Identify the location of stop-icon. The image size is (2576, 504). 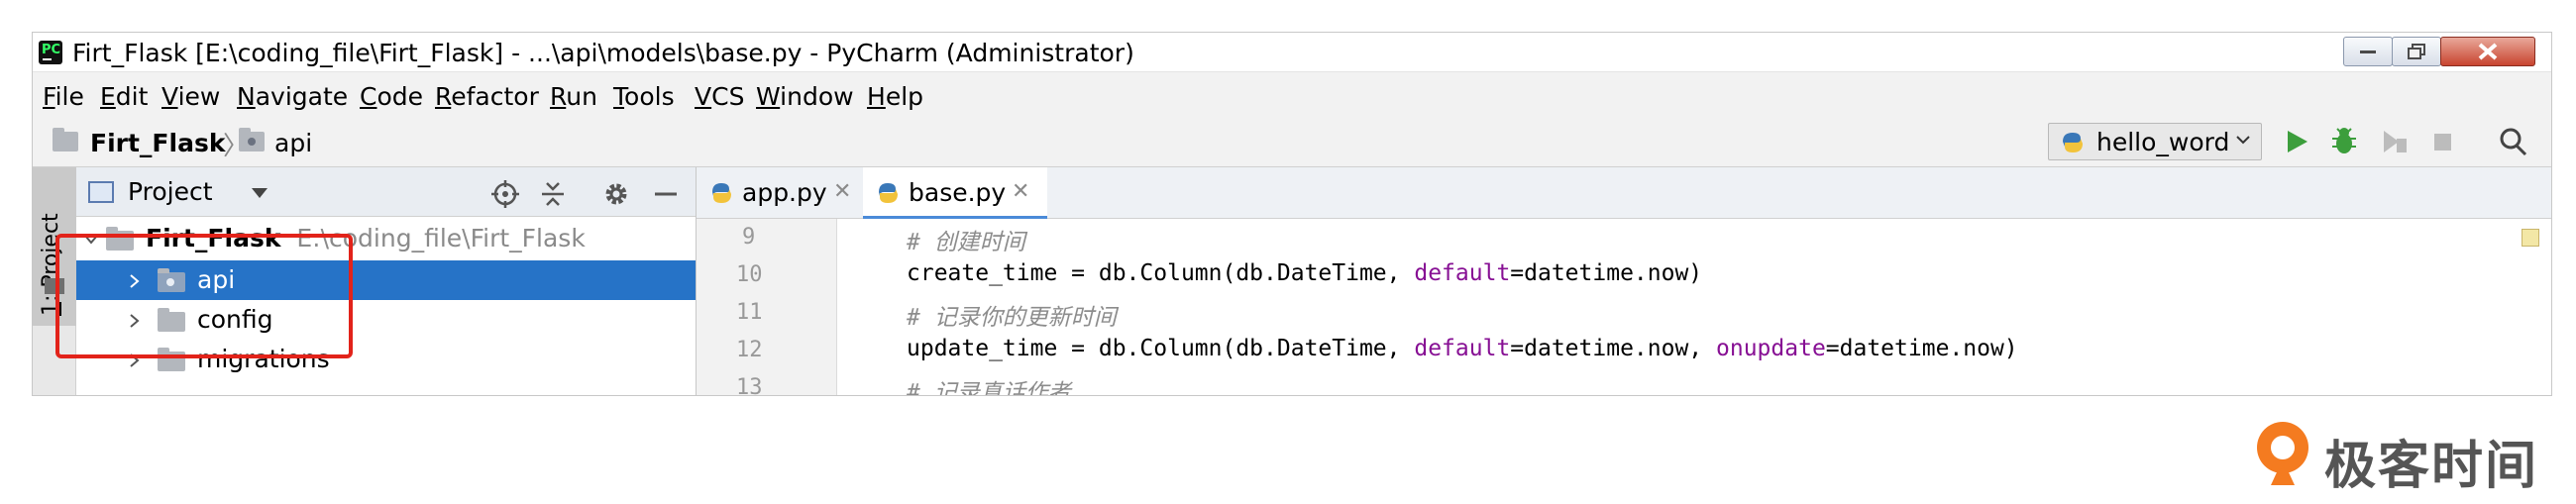
(2443, 141).